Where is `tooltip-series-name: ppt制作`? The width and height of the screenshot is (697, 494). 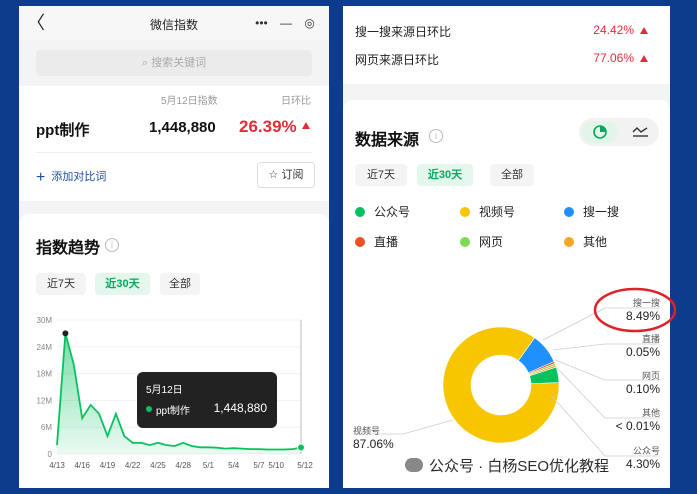 tooltip-series-name: ppt制作 is located at coordinates (173, 411).